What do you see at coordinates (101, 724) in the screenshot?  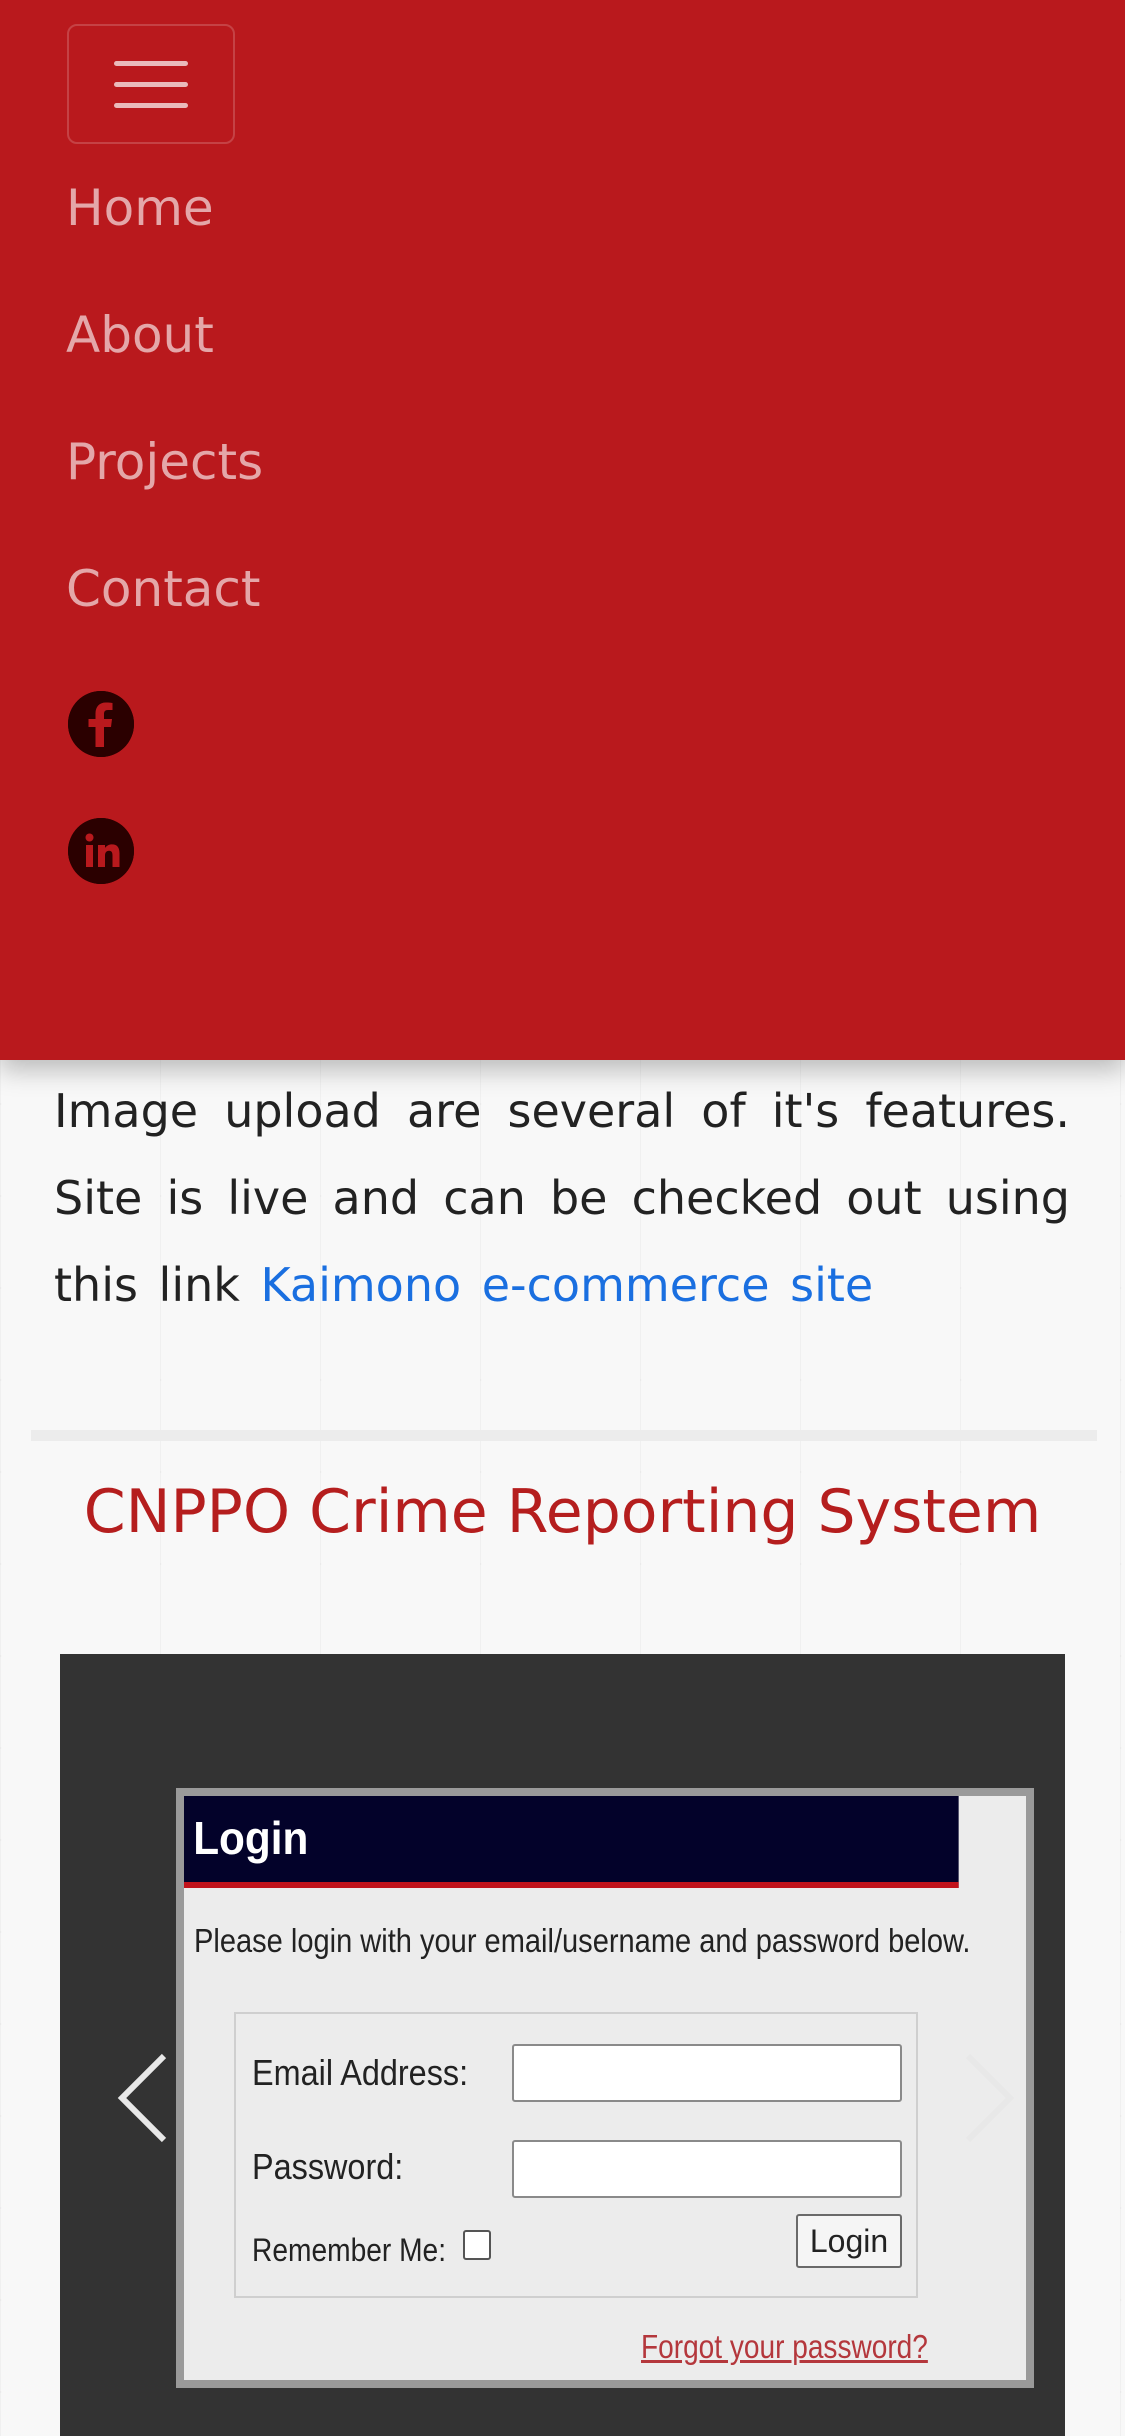 I see `facebook-icon` at bounding box center [101, 724].